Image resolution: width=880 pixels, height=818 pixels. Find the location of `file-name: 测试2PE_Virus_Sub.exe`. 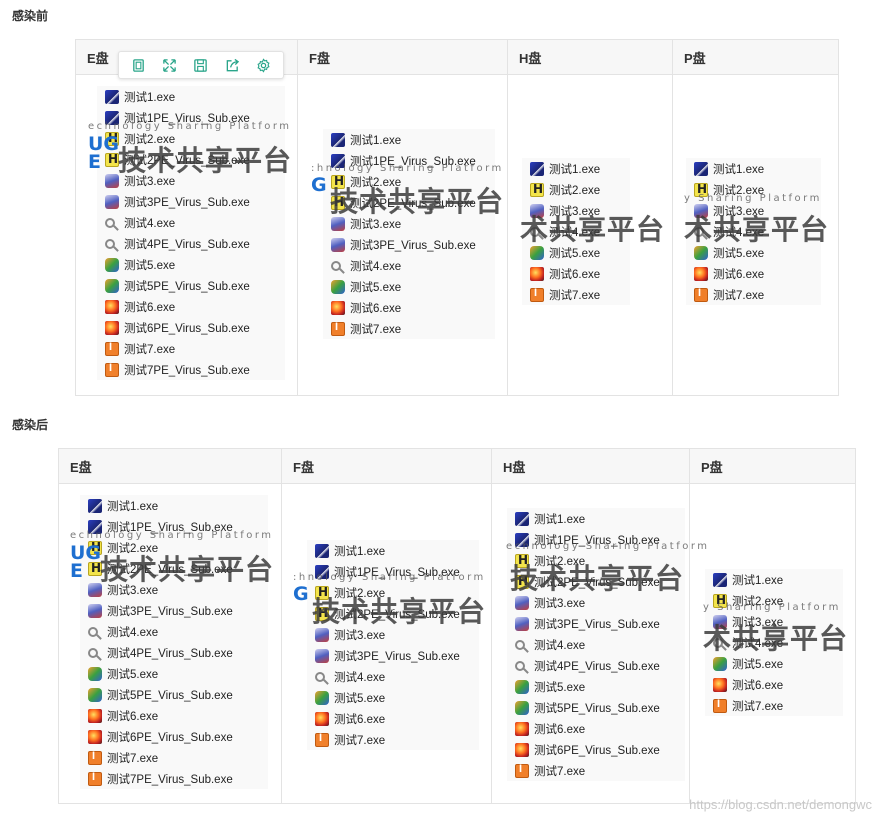

file-name: 测试2PE_Virus_Sub.exe is located at coordinates (397, 614).